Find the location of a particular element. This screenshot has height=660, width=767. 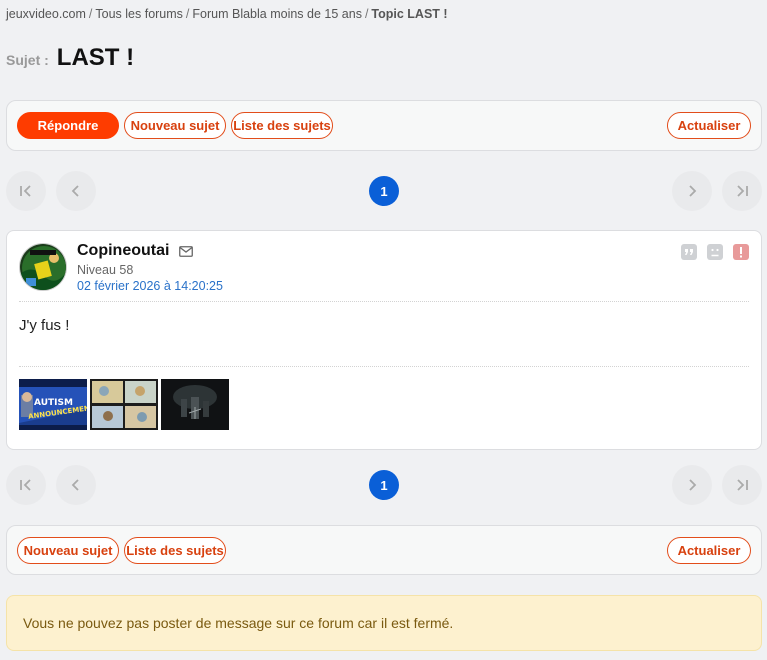

pagination-bottom: 1 is located at coordinates (384, 485).